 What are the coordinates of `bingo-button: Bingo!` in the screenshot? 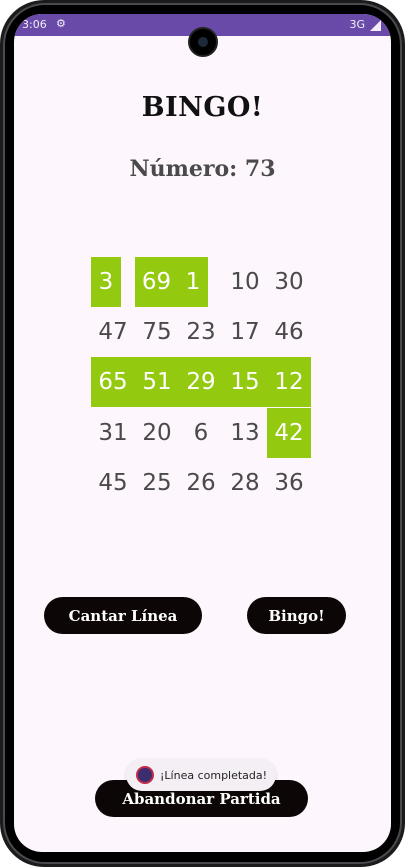 It's located at (296, 615).